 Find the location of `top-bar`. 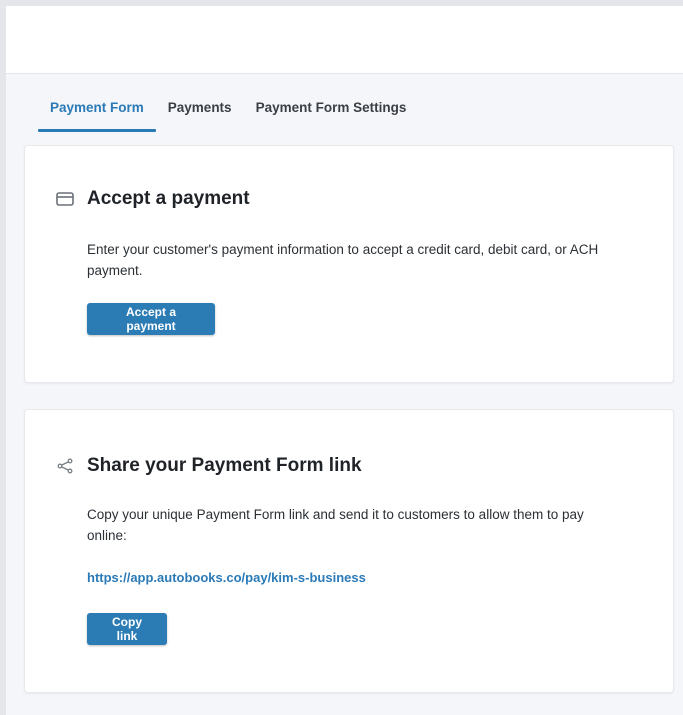

top-bar is located at coordinates (344, 40).